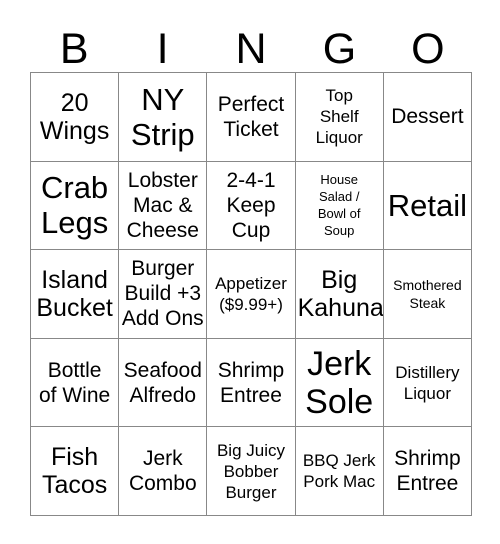 This screenshot has height=544, width=500. Describe the element at coordinates (74, 49) in the screenshot. I see `header-letter-b: B` at that location.